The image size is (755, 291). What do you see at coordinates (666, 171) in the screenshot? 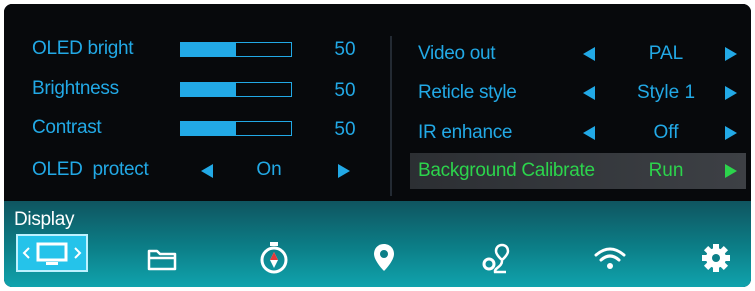
I see `run-action-button: Run` at bounding box center [666, 171].